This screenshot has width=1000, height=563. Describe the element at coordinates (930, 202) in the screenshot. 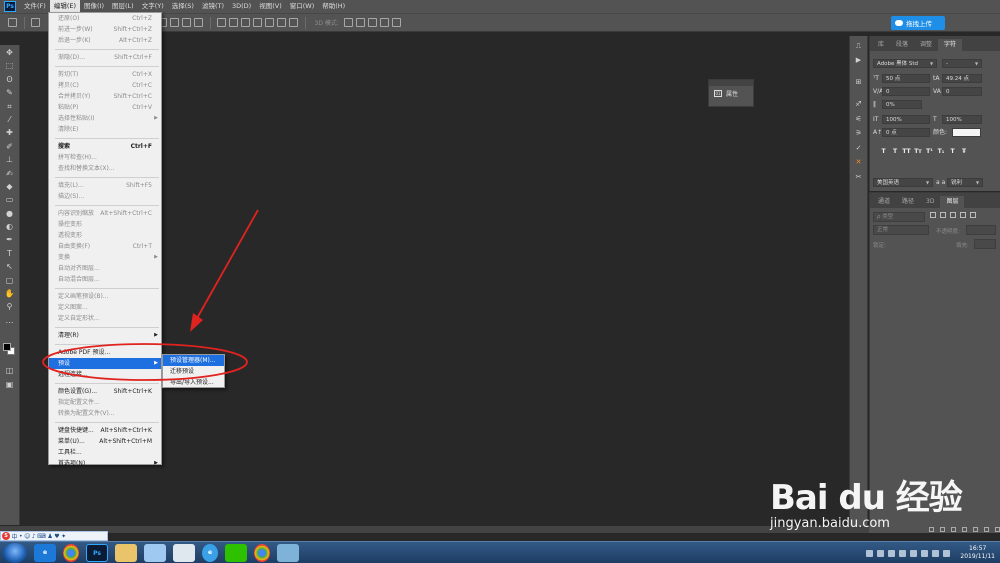

I see `layers-panel-tab: 3D` at that location.